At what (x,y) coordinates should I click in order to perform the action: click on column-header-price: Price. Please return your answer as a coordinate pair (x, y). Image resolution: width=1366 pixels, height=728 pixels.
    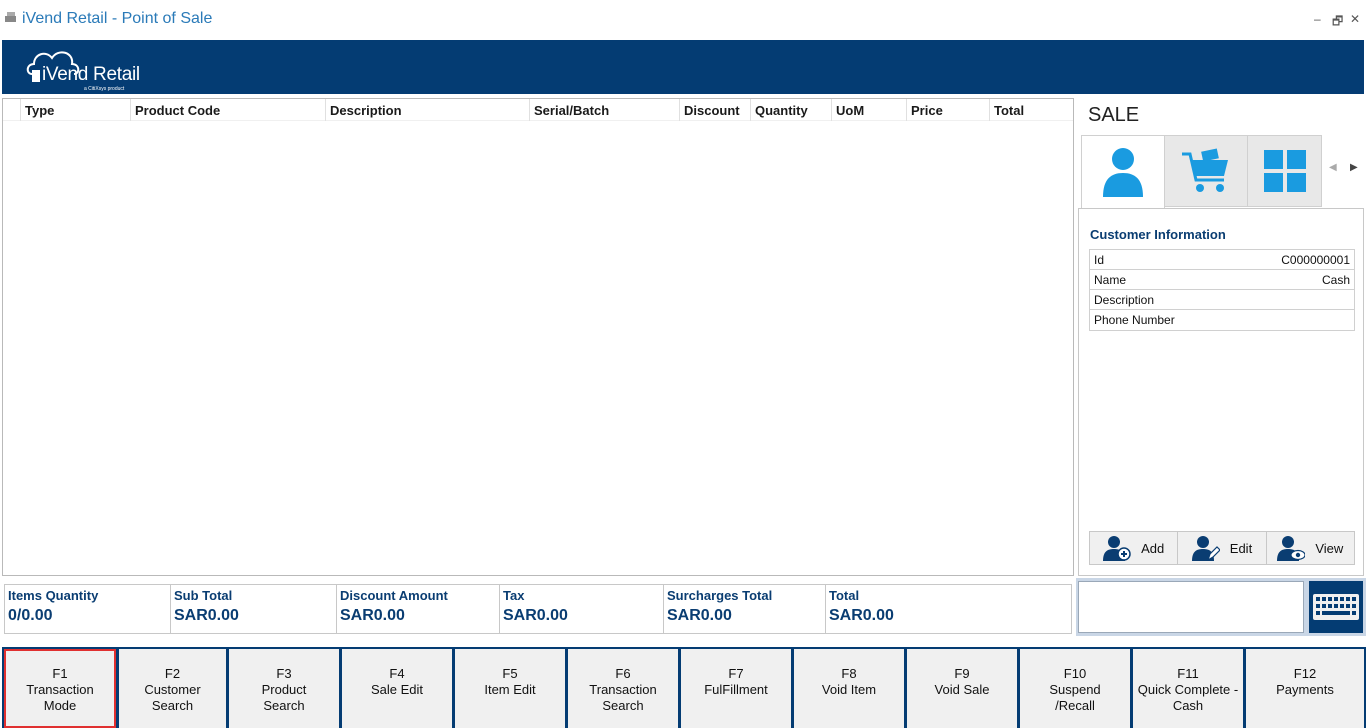
    Looking at the image, I should click on (948, 110).